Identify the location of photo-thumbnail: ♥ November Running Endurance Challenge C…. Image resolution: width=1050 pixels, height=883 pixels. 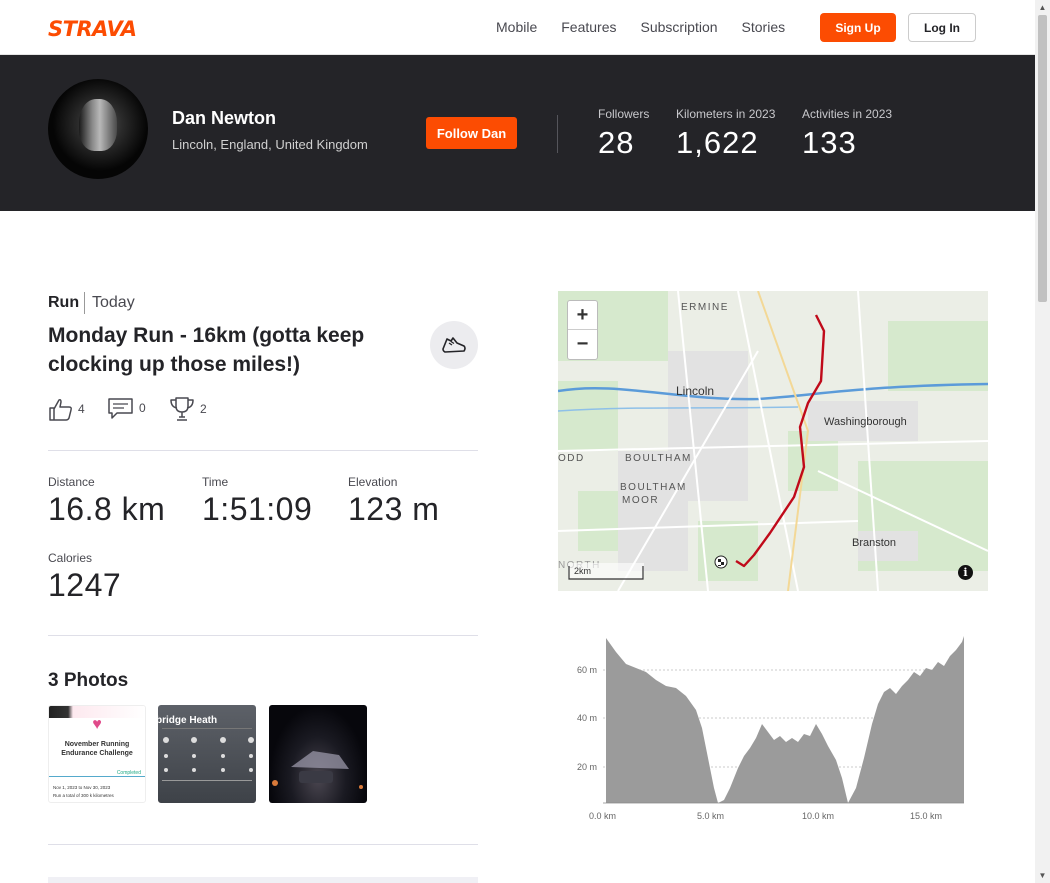
(97, 754).